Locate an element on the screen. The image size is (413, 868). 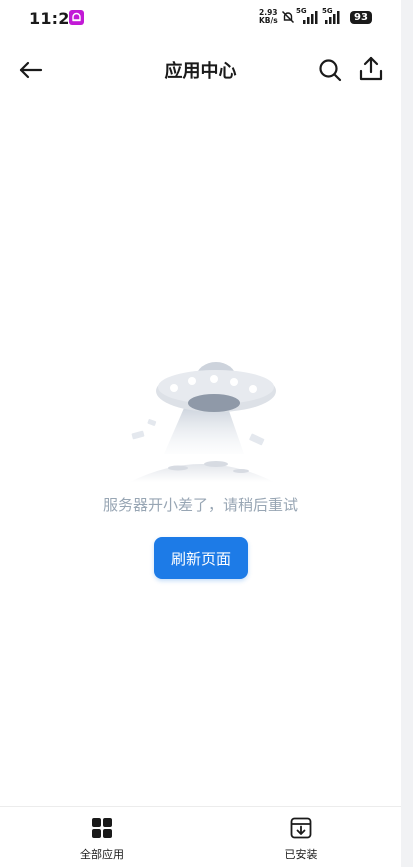
tab-all-apps: 全部应用 is located at coordinates (102, 837).